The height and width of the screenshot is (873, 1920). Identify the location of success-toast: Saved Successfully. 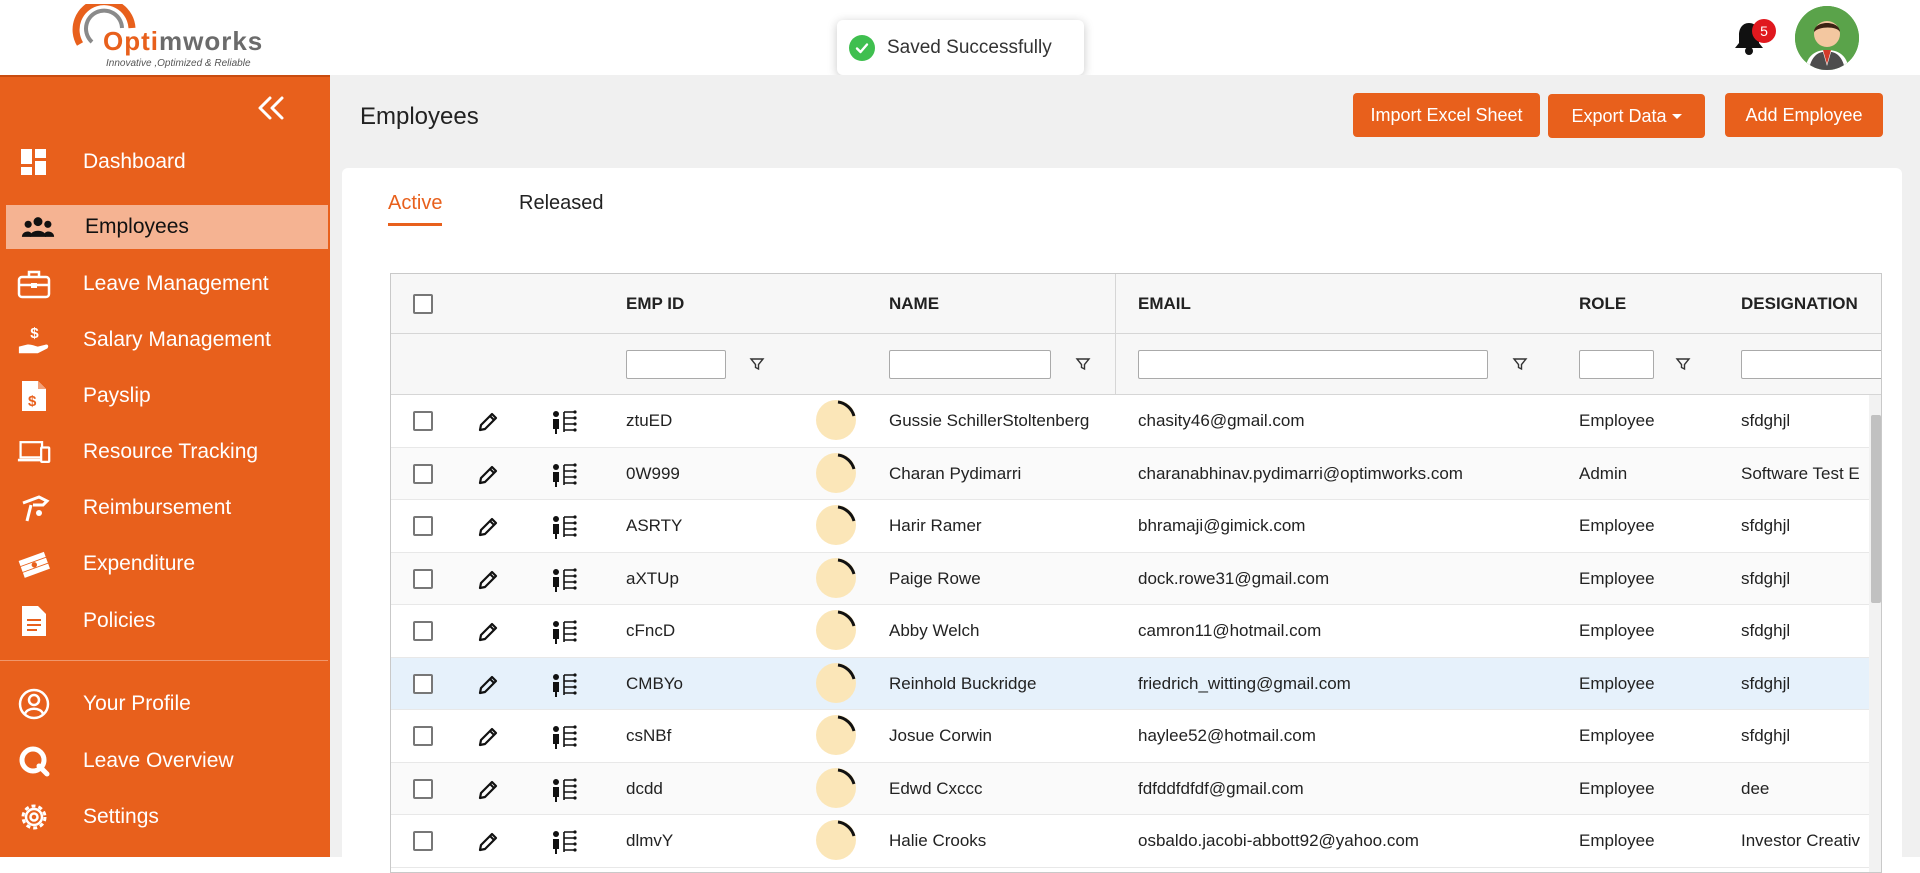
(960, 47).